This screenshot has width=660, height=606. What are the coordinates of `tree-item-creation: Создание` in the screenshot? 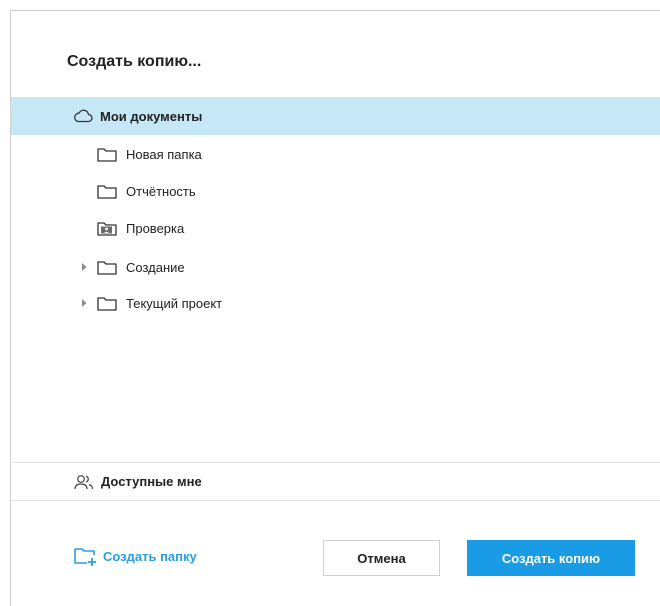 It's located at (335, 267).